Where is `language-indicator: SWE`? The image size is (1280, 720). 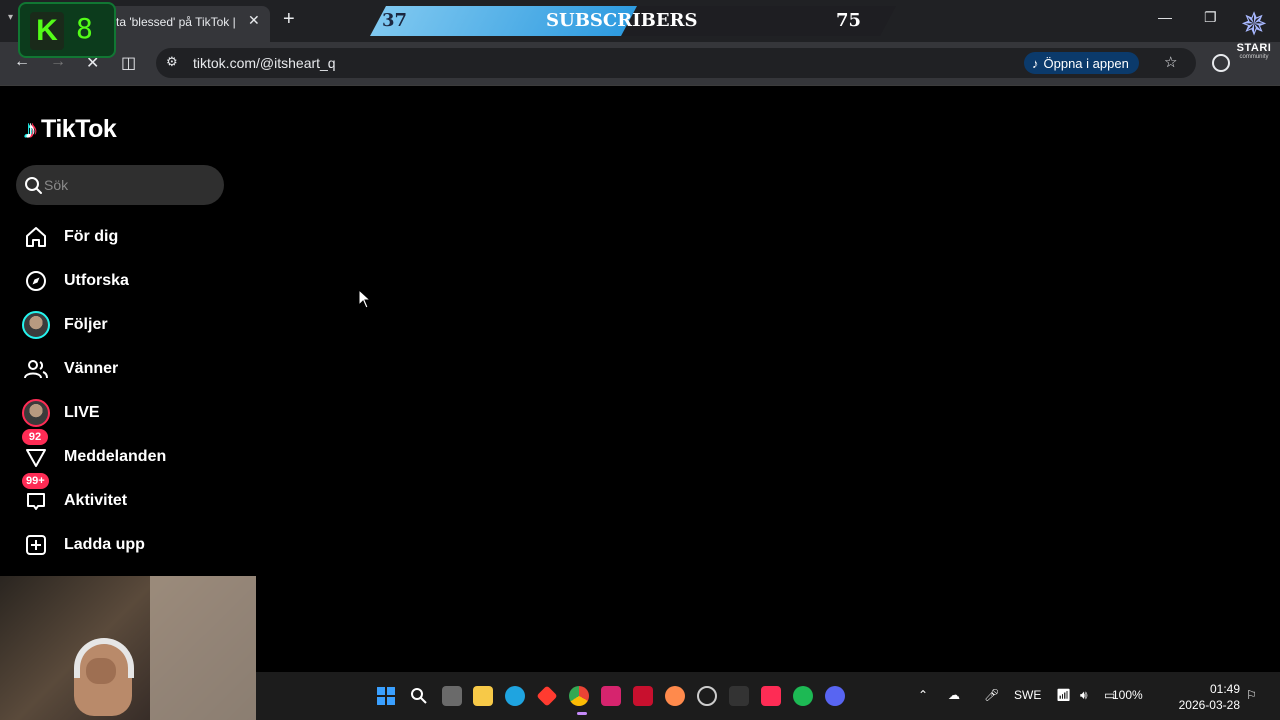
language-indicator: SWE is located at coordinates (1027, 695).